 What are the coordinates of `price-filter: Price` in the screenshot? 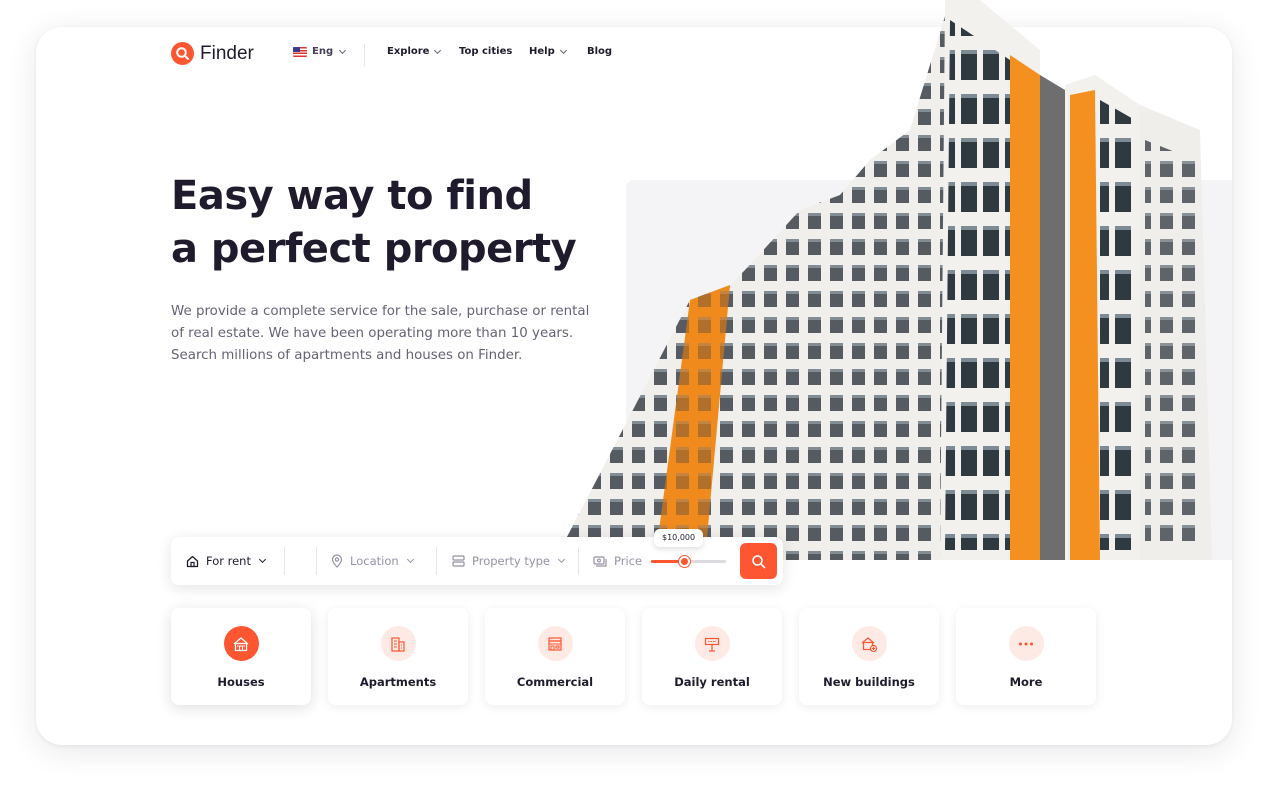 It's located at (617, 561).